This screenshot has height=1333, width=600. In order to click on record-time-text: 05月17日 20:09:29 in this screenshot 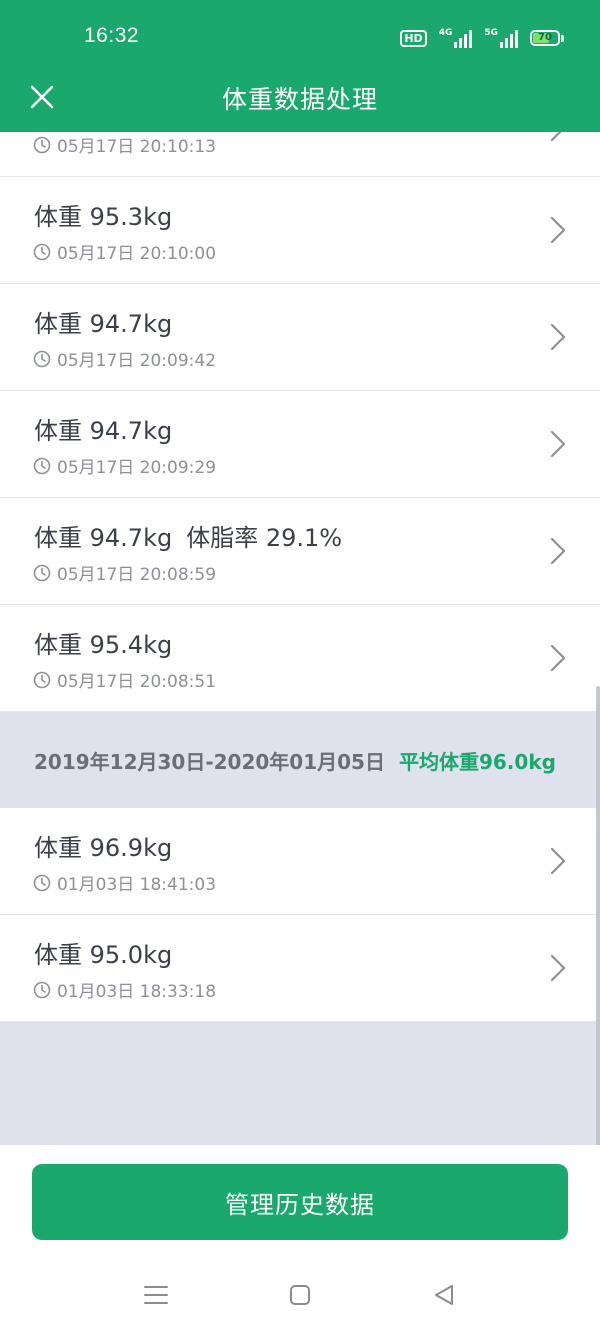, I will do `click(137, 468)`.